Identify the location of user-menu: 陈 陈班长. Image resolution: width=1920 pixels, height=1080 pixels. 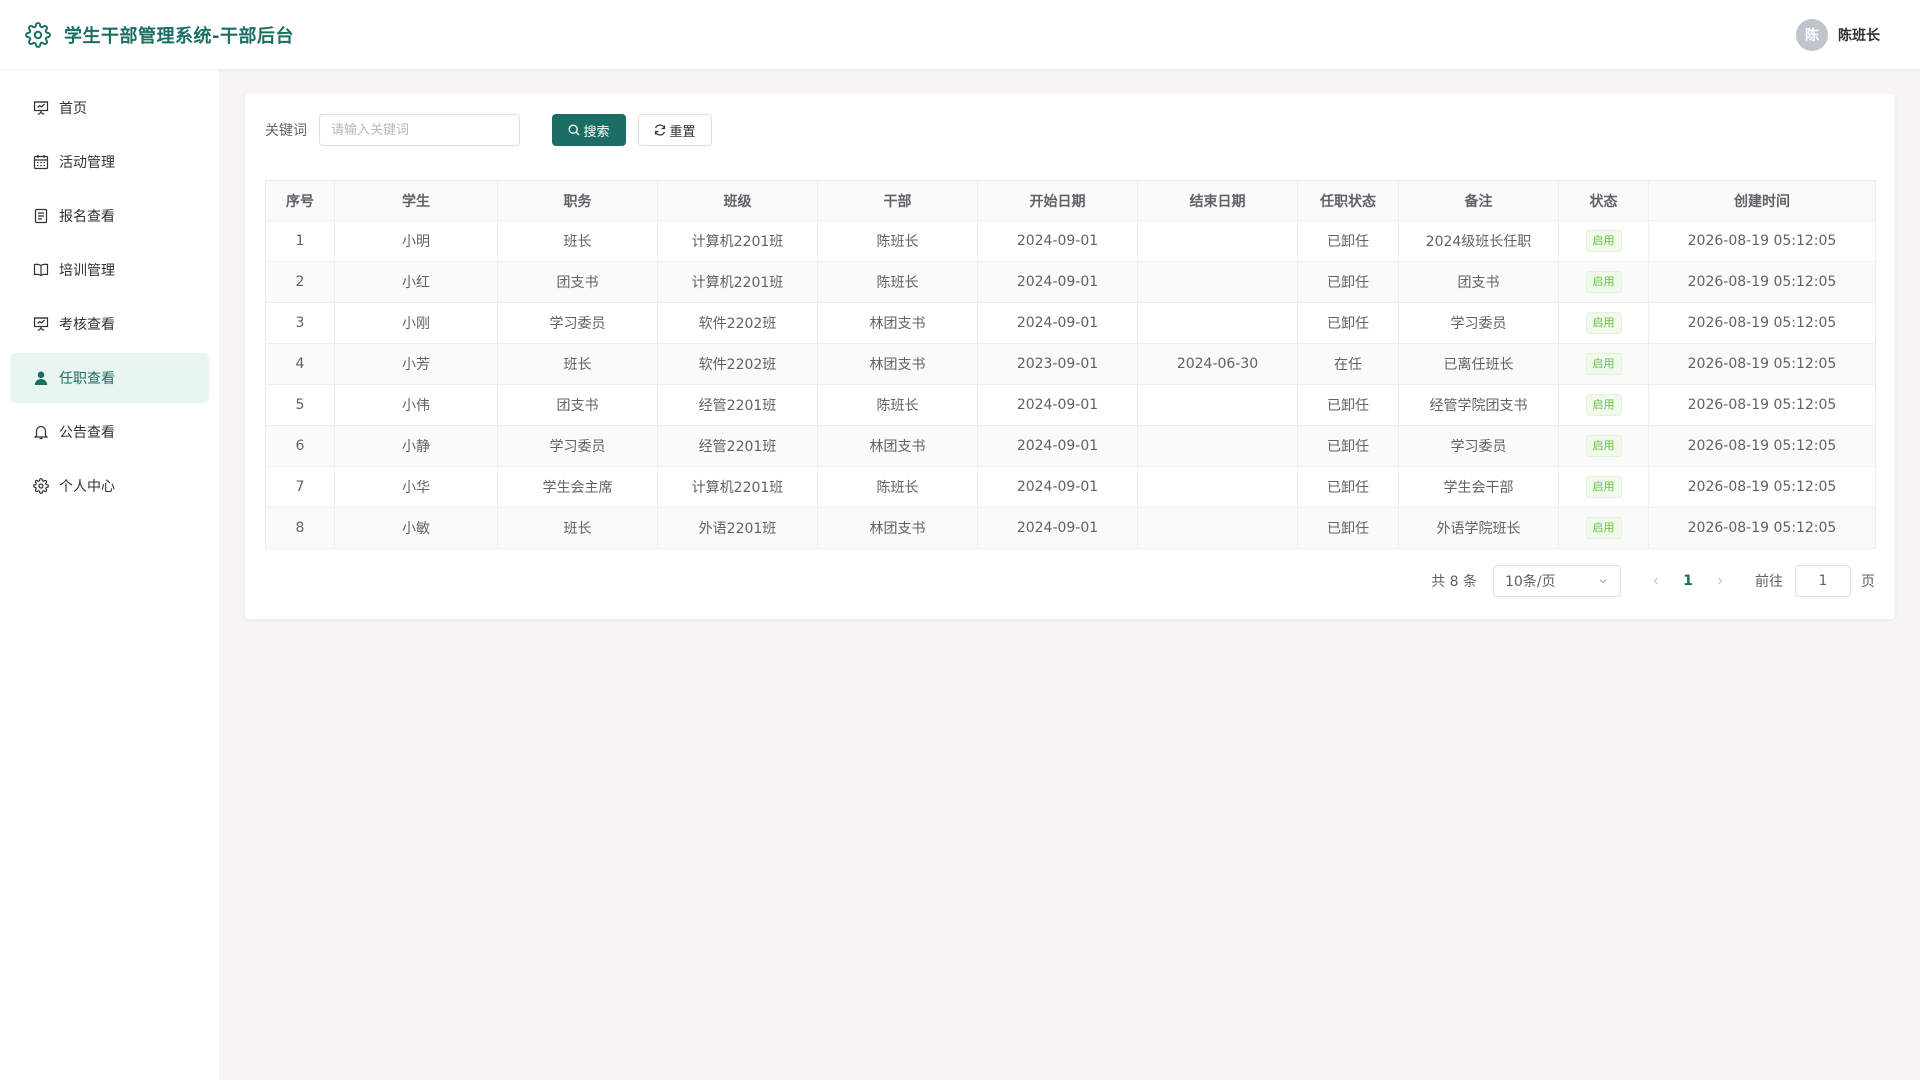
(1838, 34).